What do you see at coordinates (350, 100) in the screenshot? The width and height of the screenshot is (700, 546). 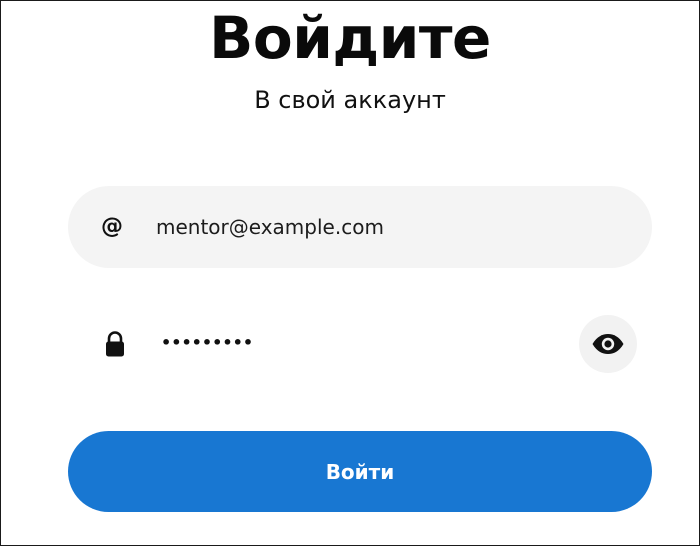 I see `page-subtitle: В свой аккаунт` at bounding box center [350, 100].